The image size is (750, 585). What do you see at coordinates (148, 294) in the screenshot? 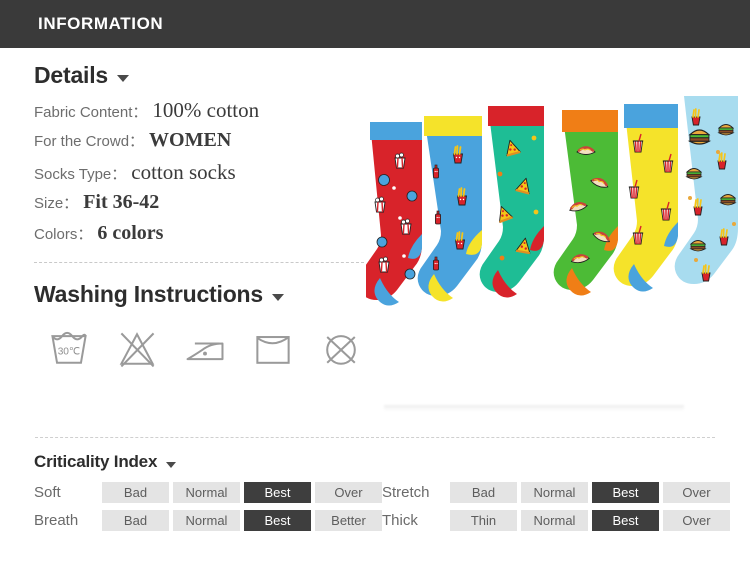
I see `washing-heading: Washing Instructions` at bounding box center [148, 294].